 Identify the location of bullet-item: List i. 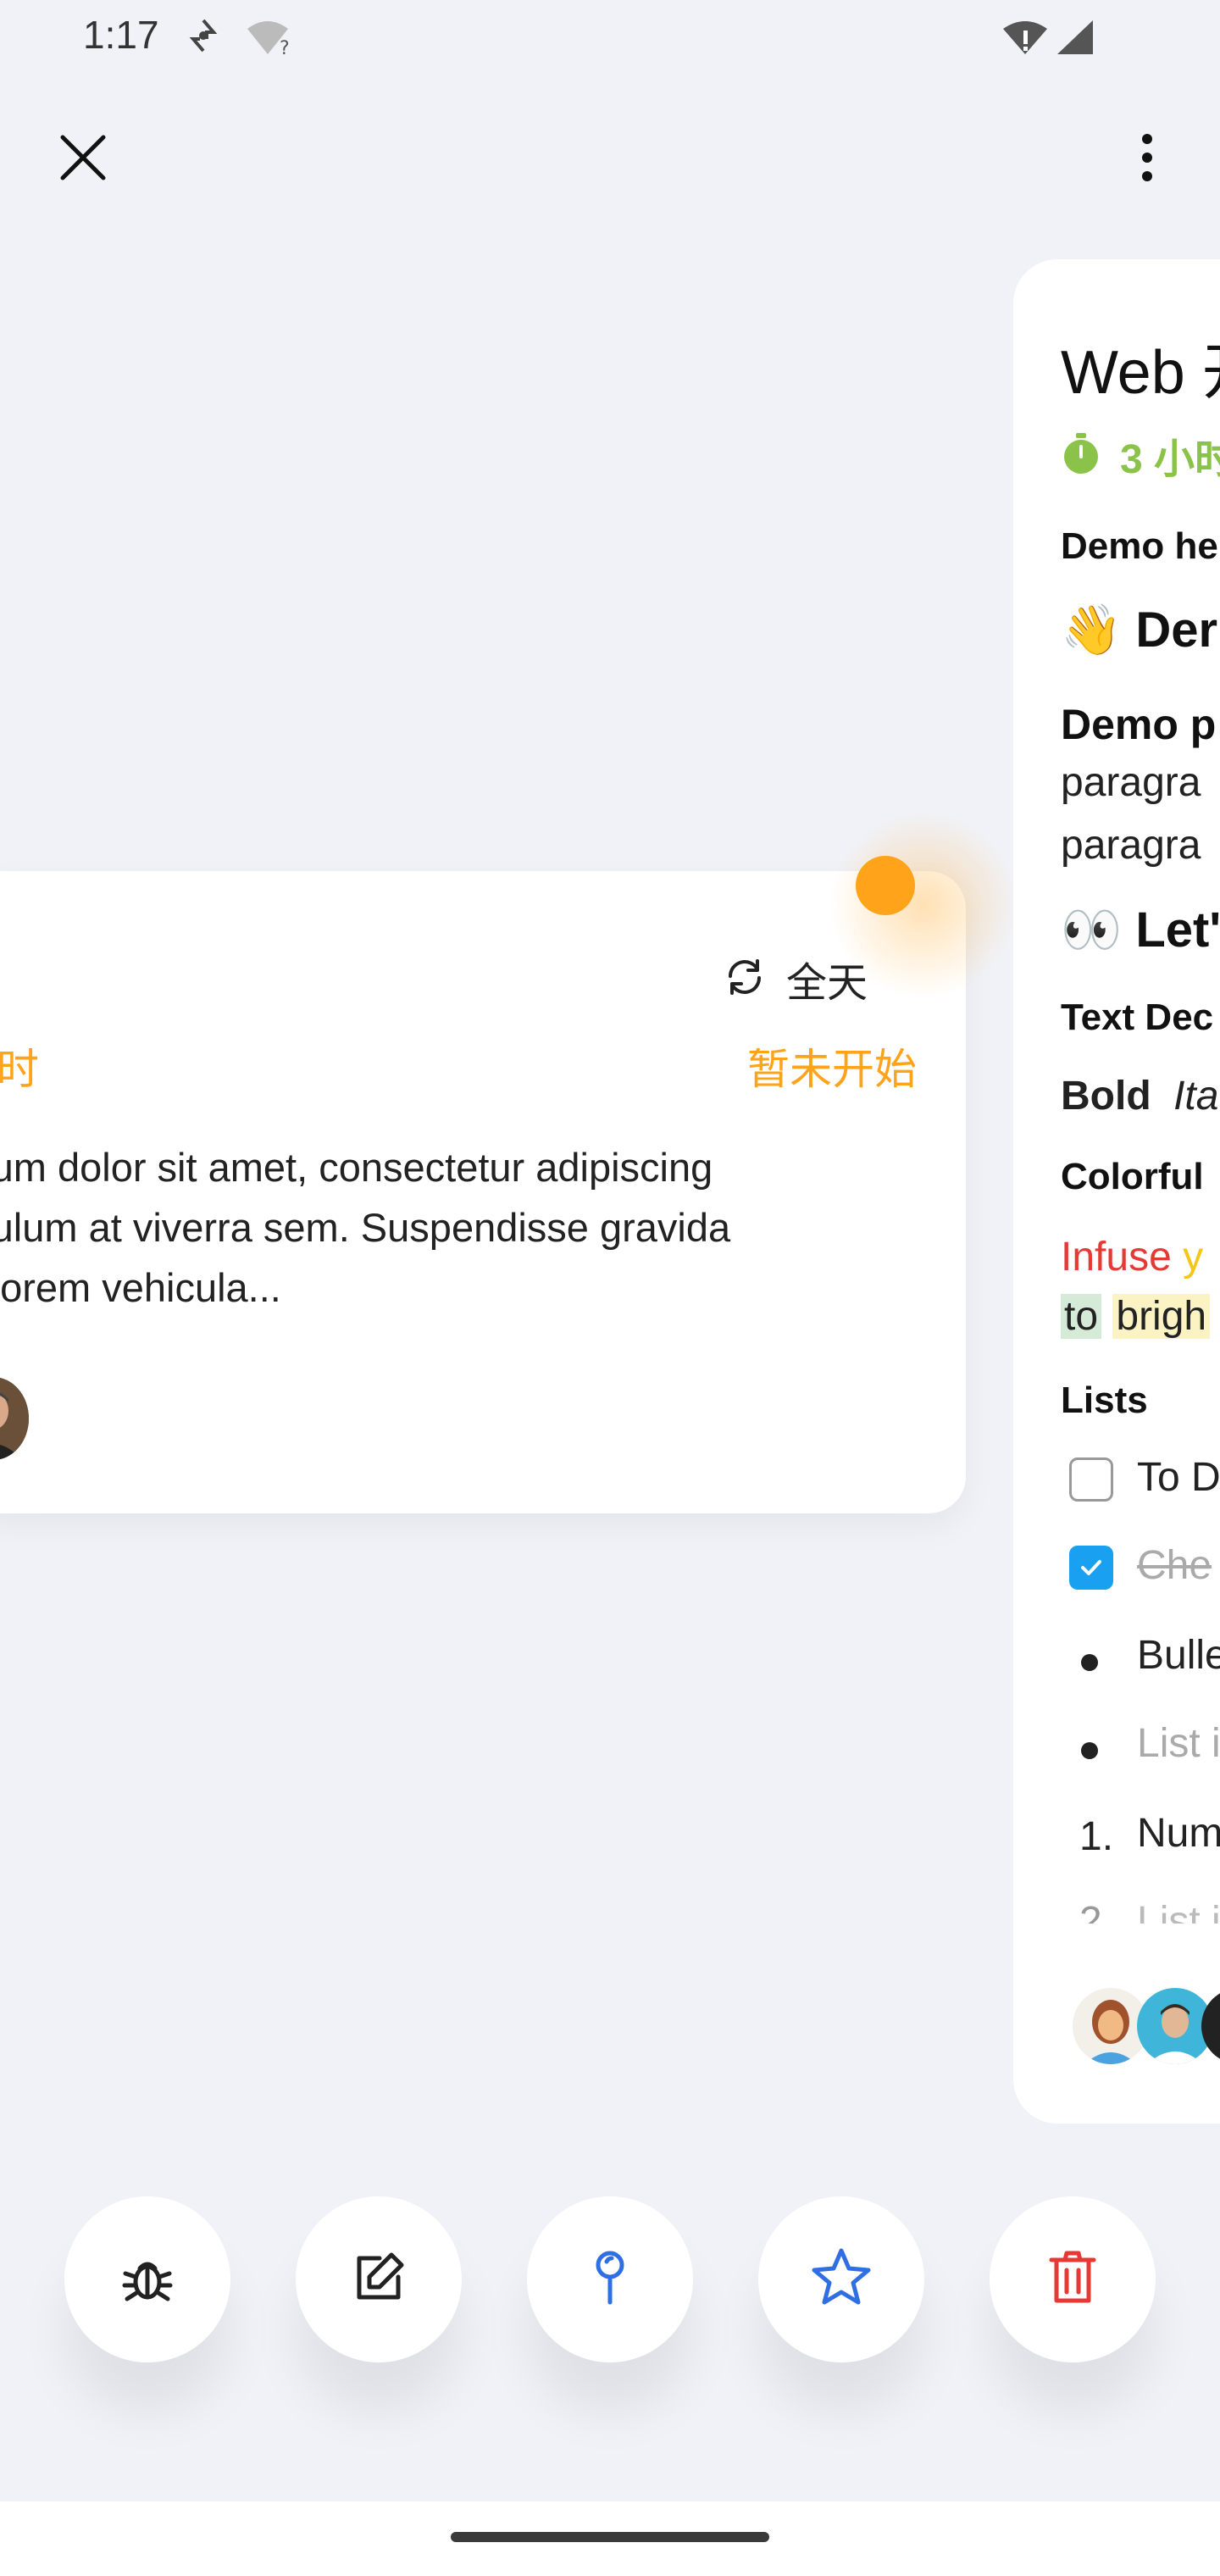
(1178, 1743).